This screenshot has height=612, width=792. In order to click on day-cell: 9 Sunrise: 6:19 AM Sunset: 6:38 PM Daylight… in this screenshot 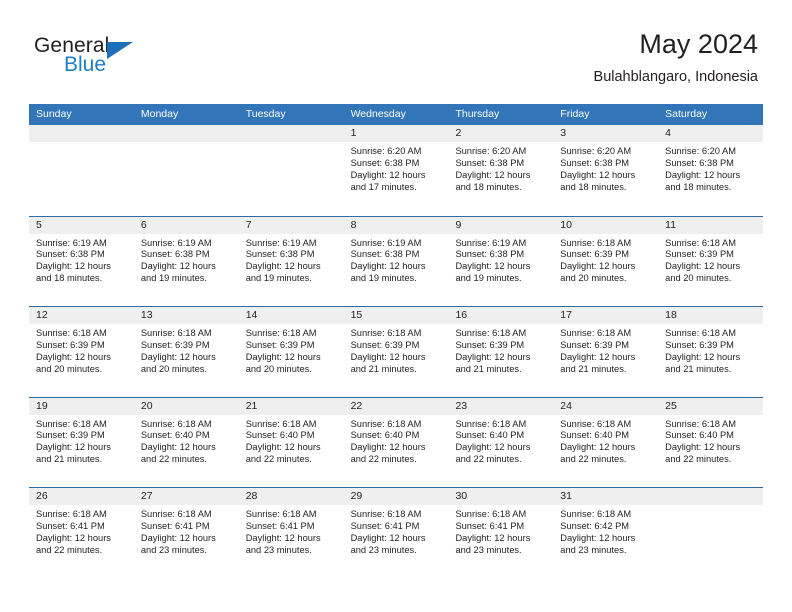, I will do `click(501, 261)`.